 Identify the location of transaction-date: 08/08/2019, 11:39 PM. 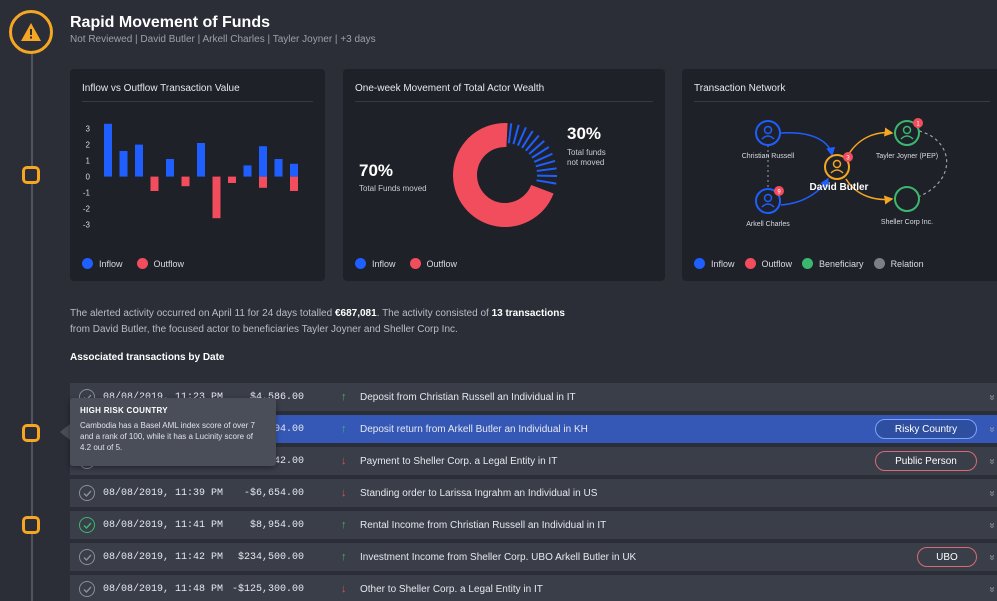
(163, 493).